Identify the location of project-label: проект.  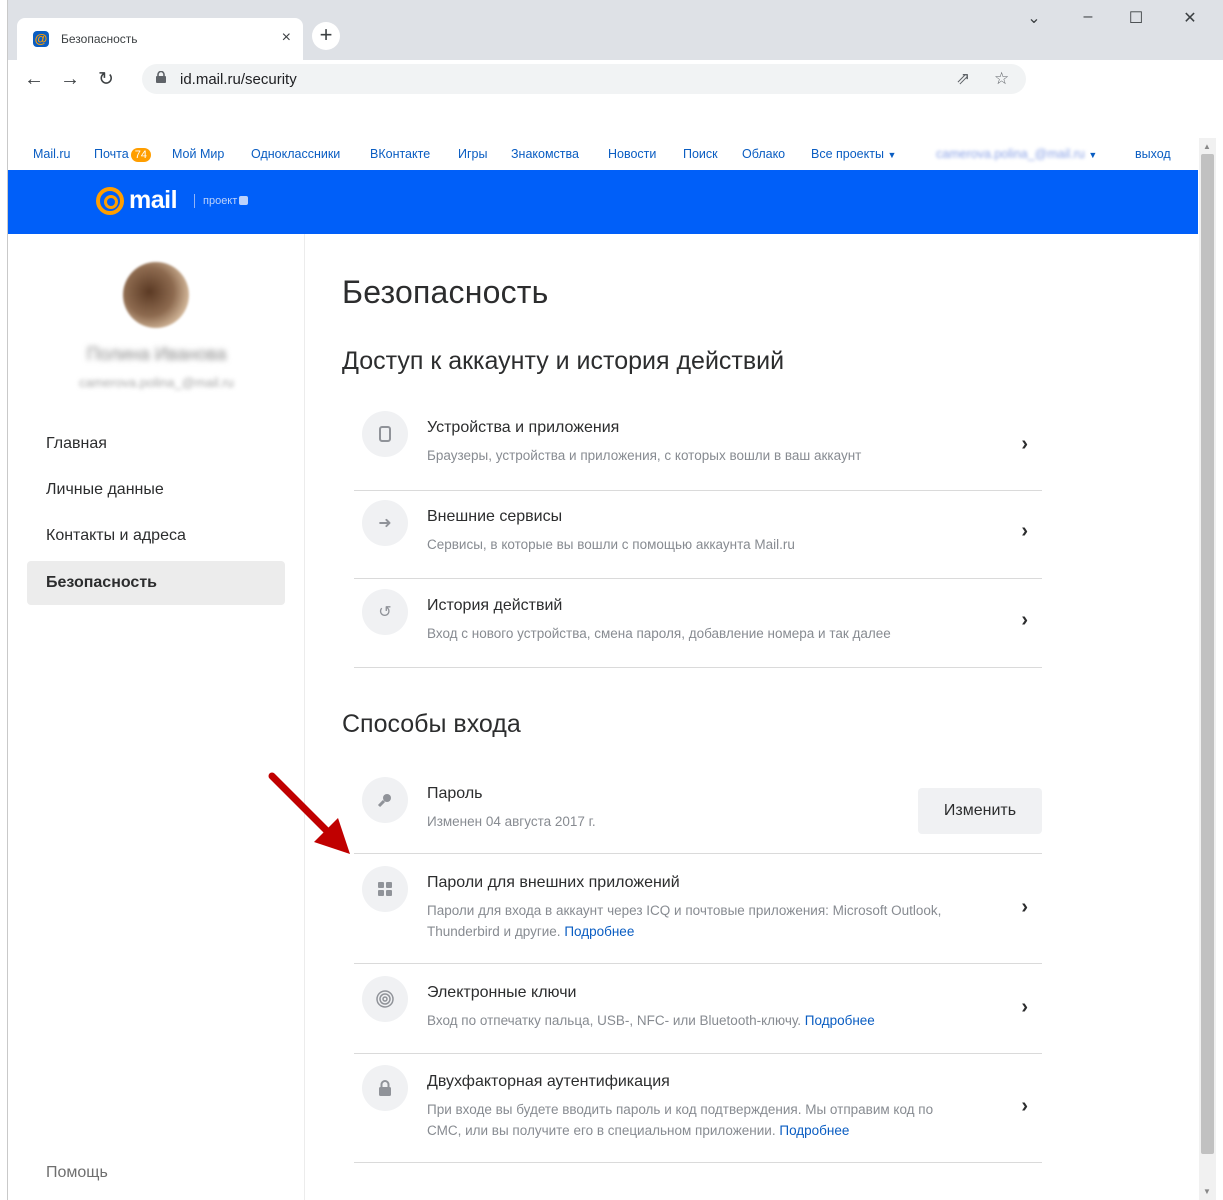
(226, 201).